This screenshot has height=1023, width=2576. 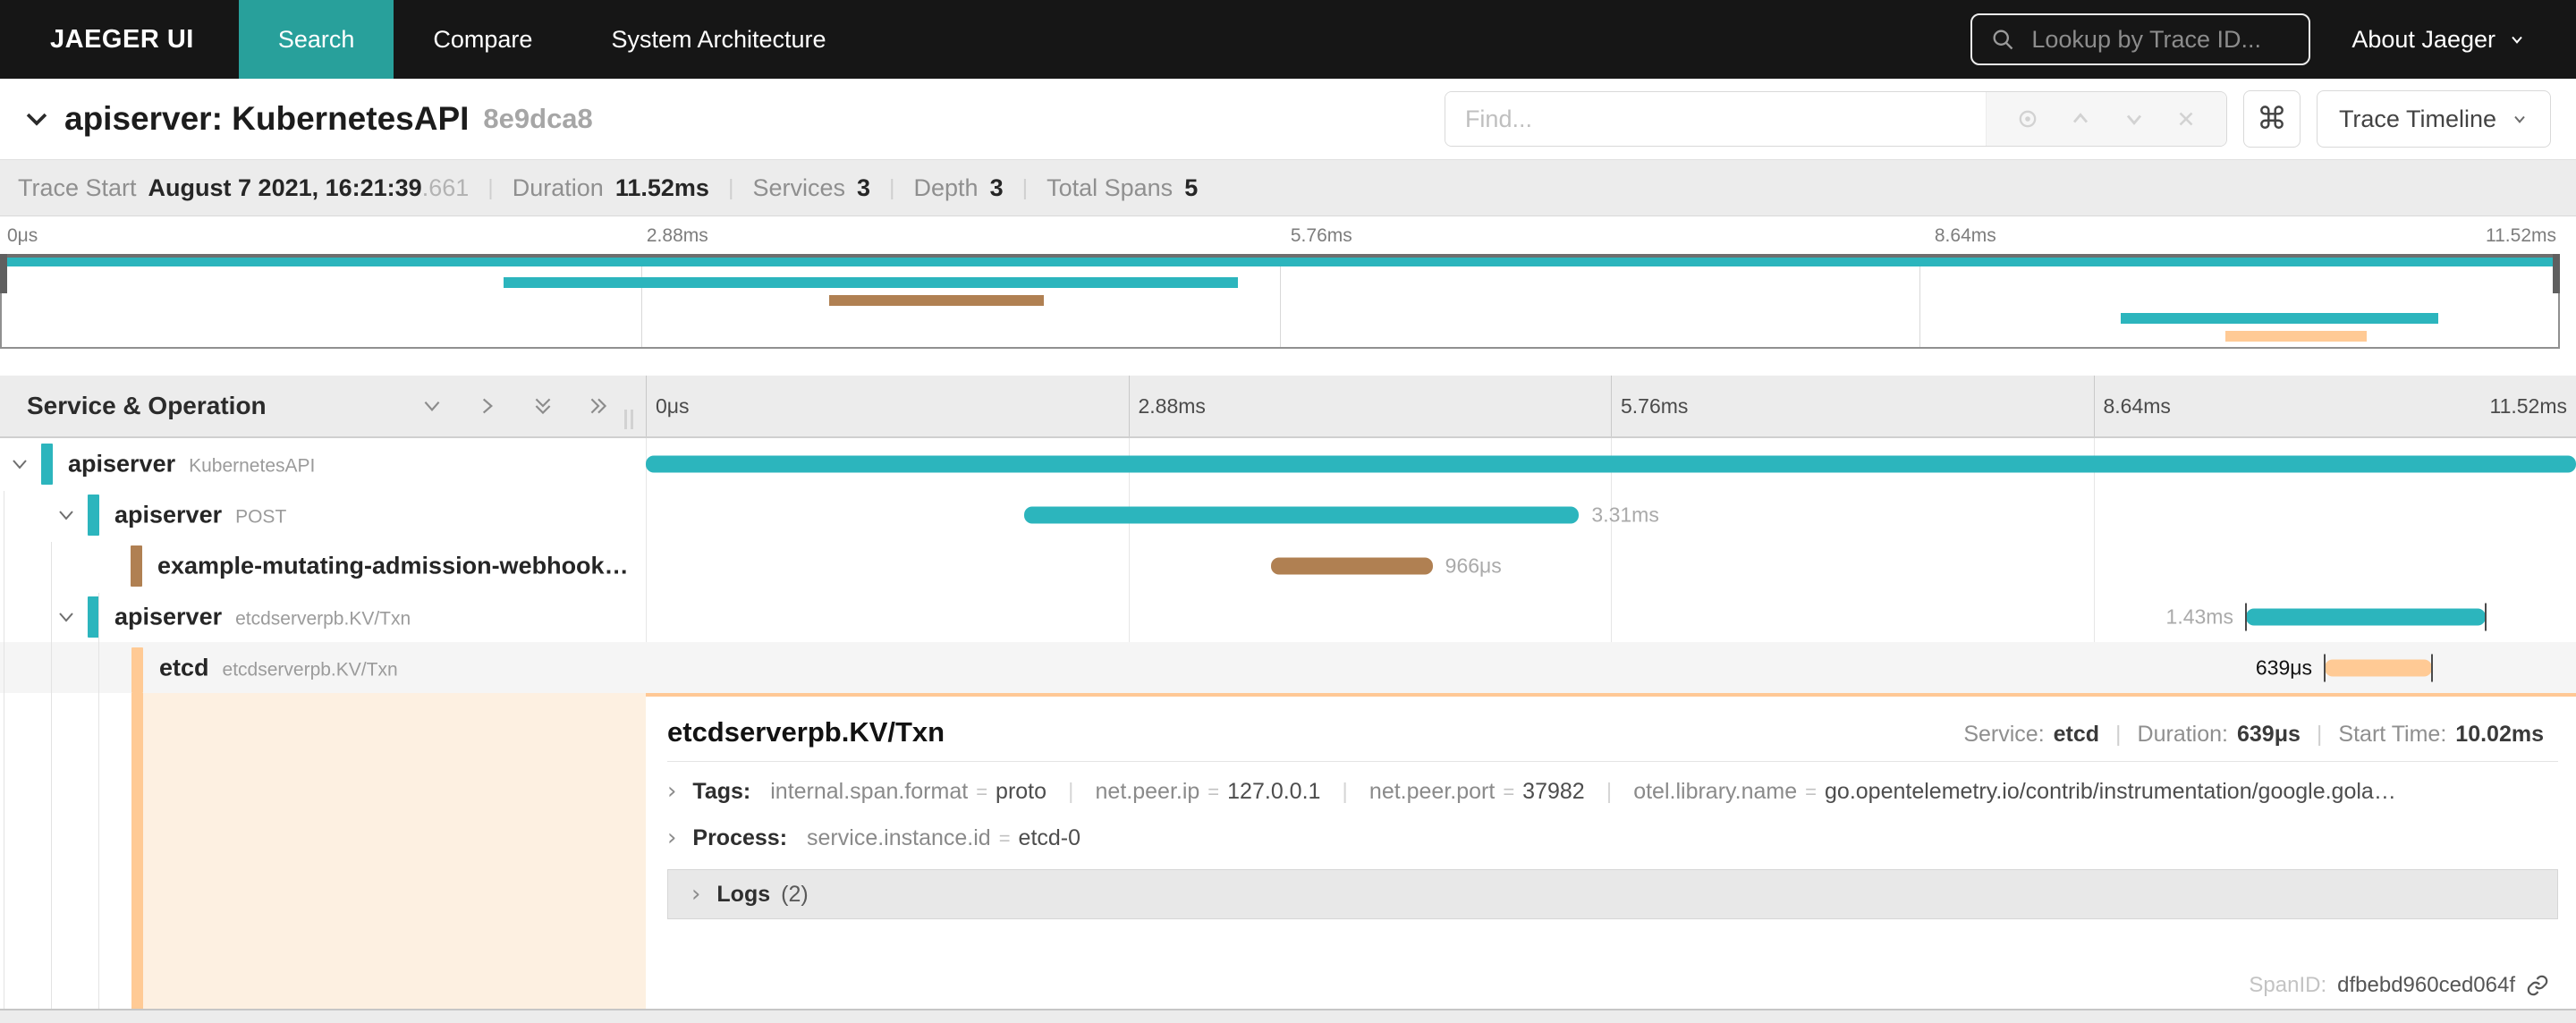 What do you see at coordinates (483, 39) in the screenshot?
I see `nav-item-compare: Compare` at bounding box center [483, 39].